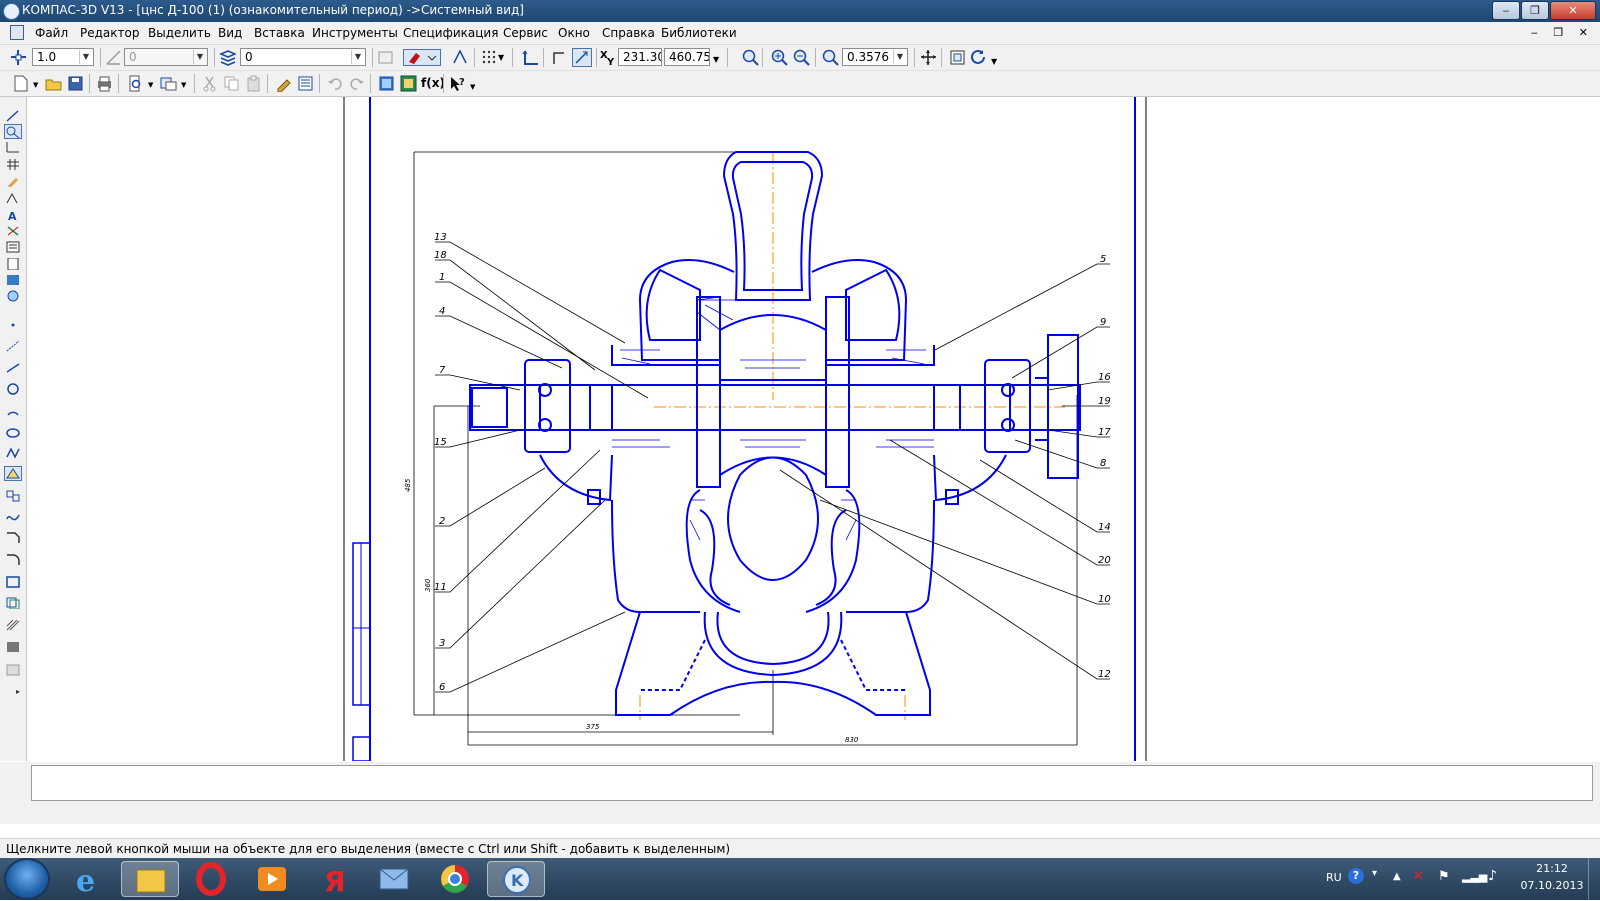 The width and height of the screenshot is (1600, 901). Describe the element at coordinates (13, 264) in the screenshot. I see `specification-icon` at that location.